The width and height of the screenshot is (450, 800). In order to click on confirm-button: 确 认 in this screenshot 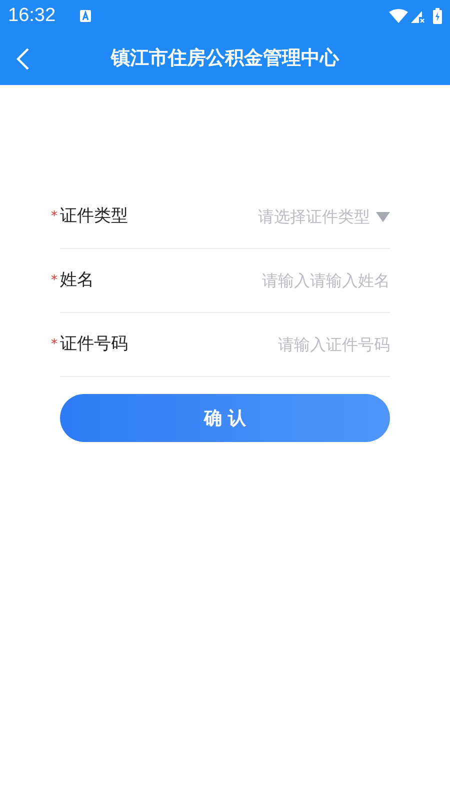, I will do `click(225, 418)`.